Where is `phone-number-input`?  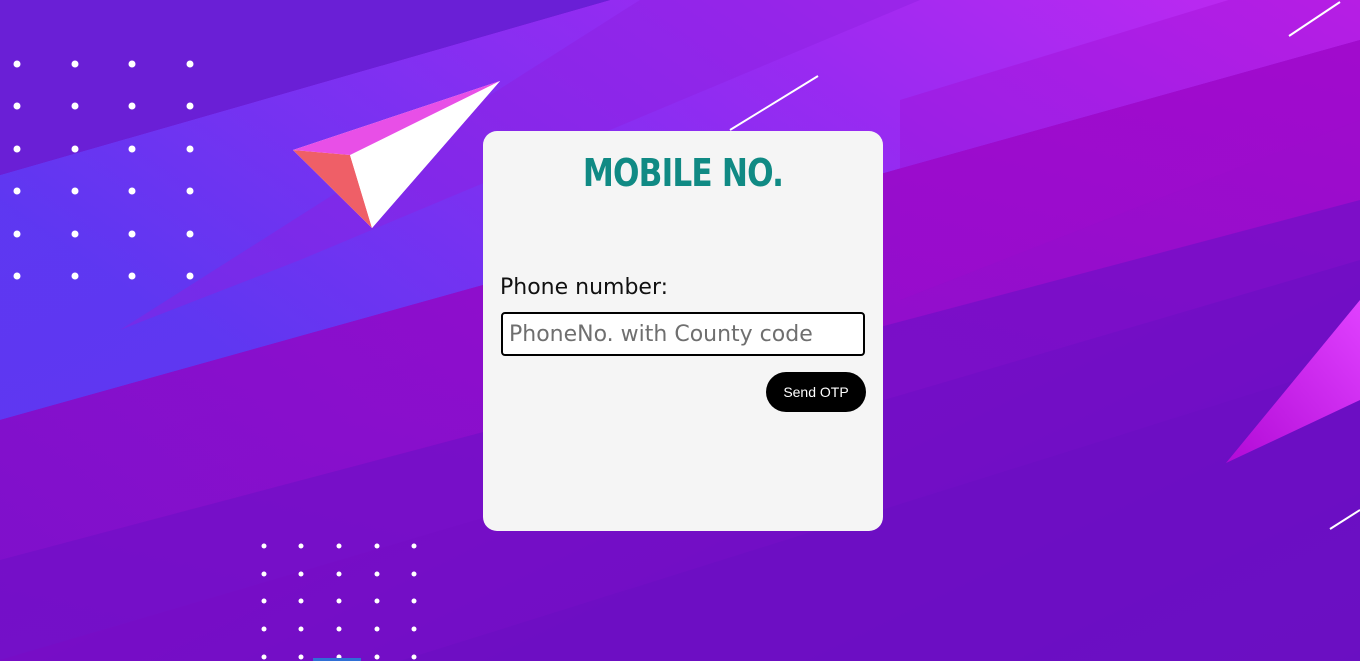
phone-number-input is located at coordinates (683, 334).